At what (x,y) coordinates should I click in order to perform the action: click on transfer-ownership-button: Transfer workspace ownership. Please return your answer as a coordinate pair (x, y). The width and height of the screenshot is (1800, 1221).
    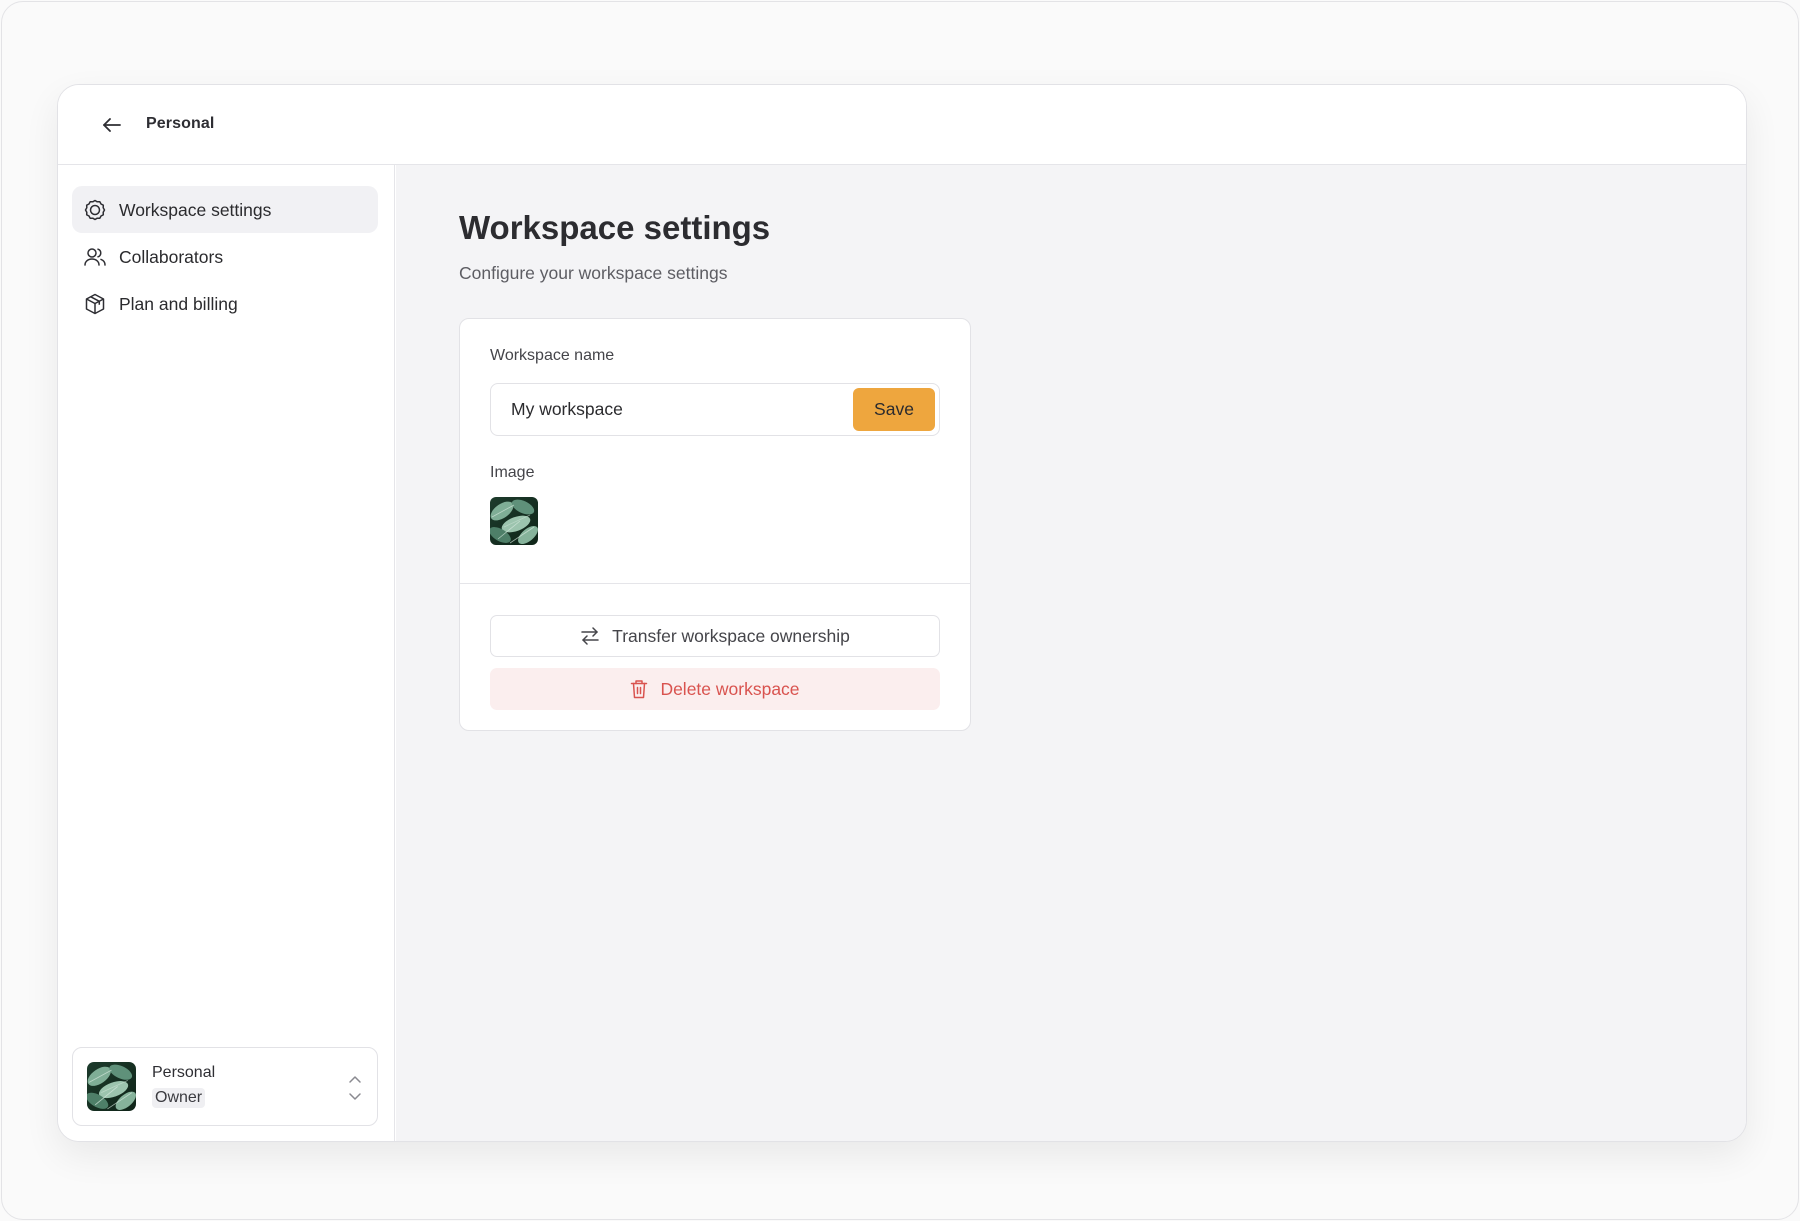
    Looking at the image, I should click on (715, 636).